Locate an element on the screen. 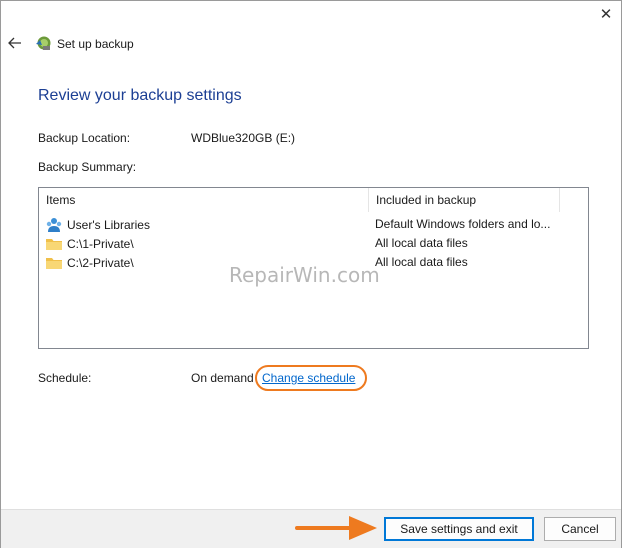 This screenshot has width=622, height=548. backup-location-value: WDBlue320GB (E:) is located at coordinates (243, 138).